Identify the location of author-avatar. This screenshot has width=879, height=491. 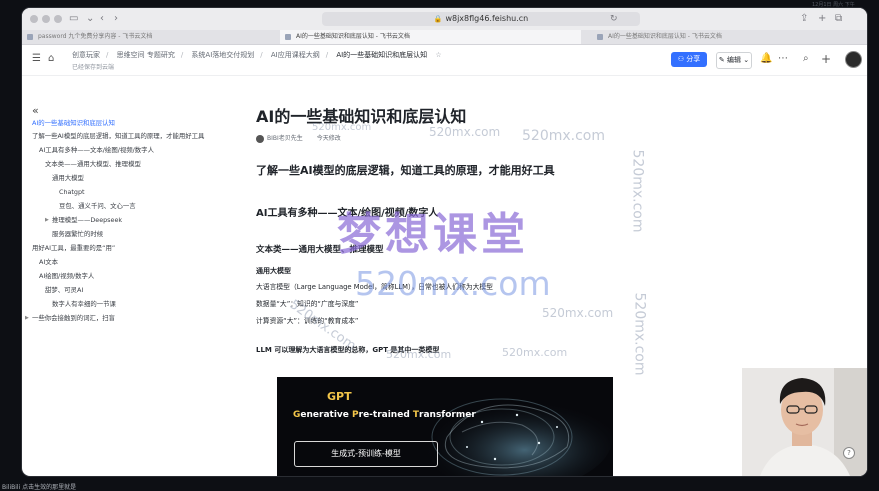
(260, 138).